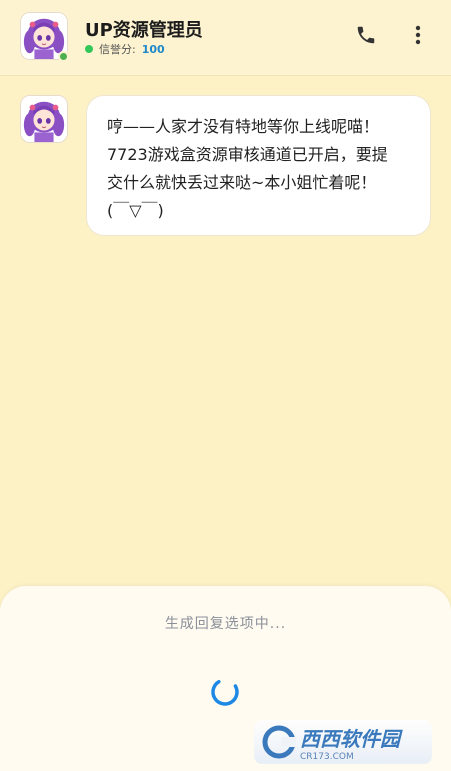 The width and height of the screenshot is (451, 771). Describe the element at coordinates (350, 738) in the screenshot. I see `watermark-main: 西西软件园` at that location.